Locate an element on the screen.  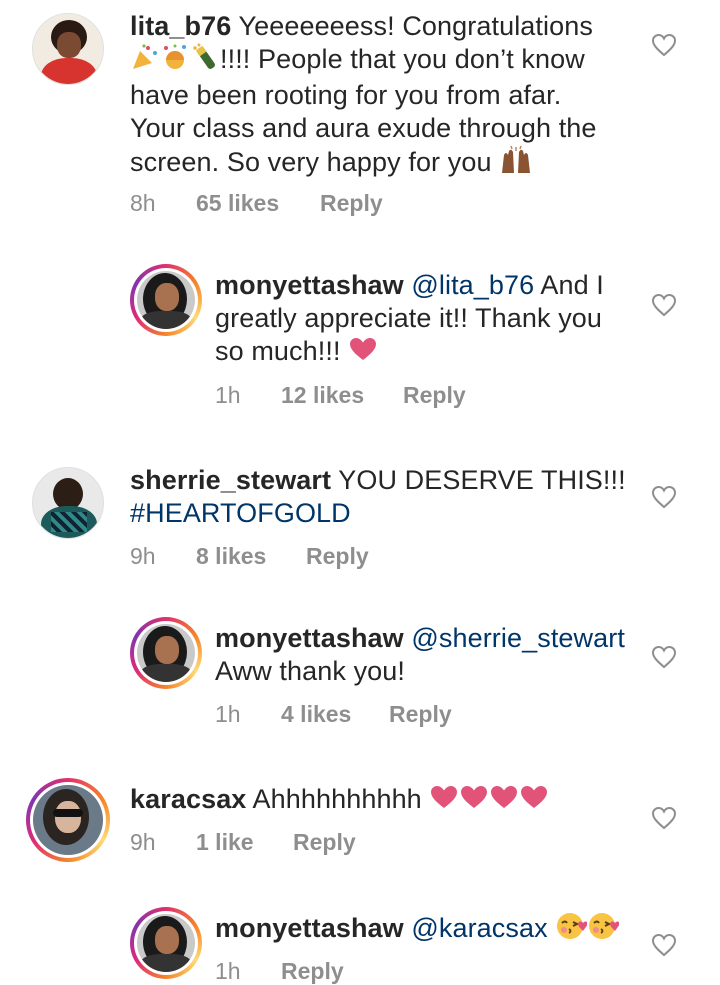
comment-meta: 8h 65 likes Reply is located at coordinates (256, 203).